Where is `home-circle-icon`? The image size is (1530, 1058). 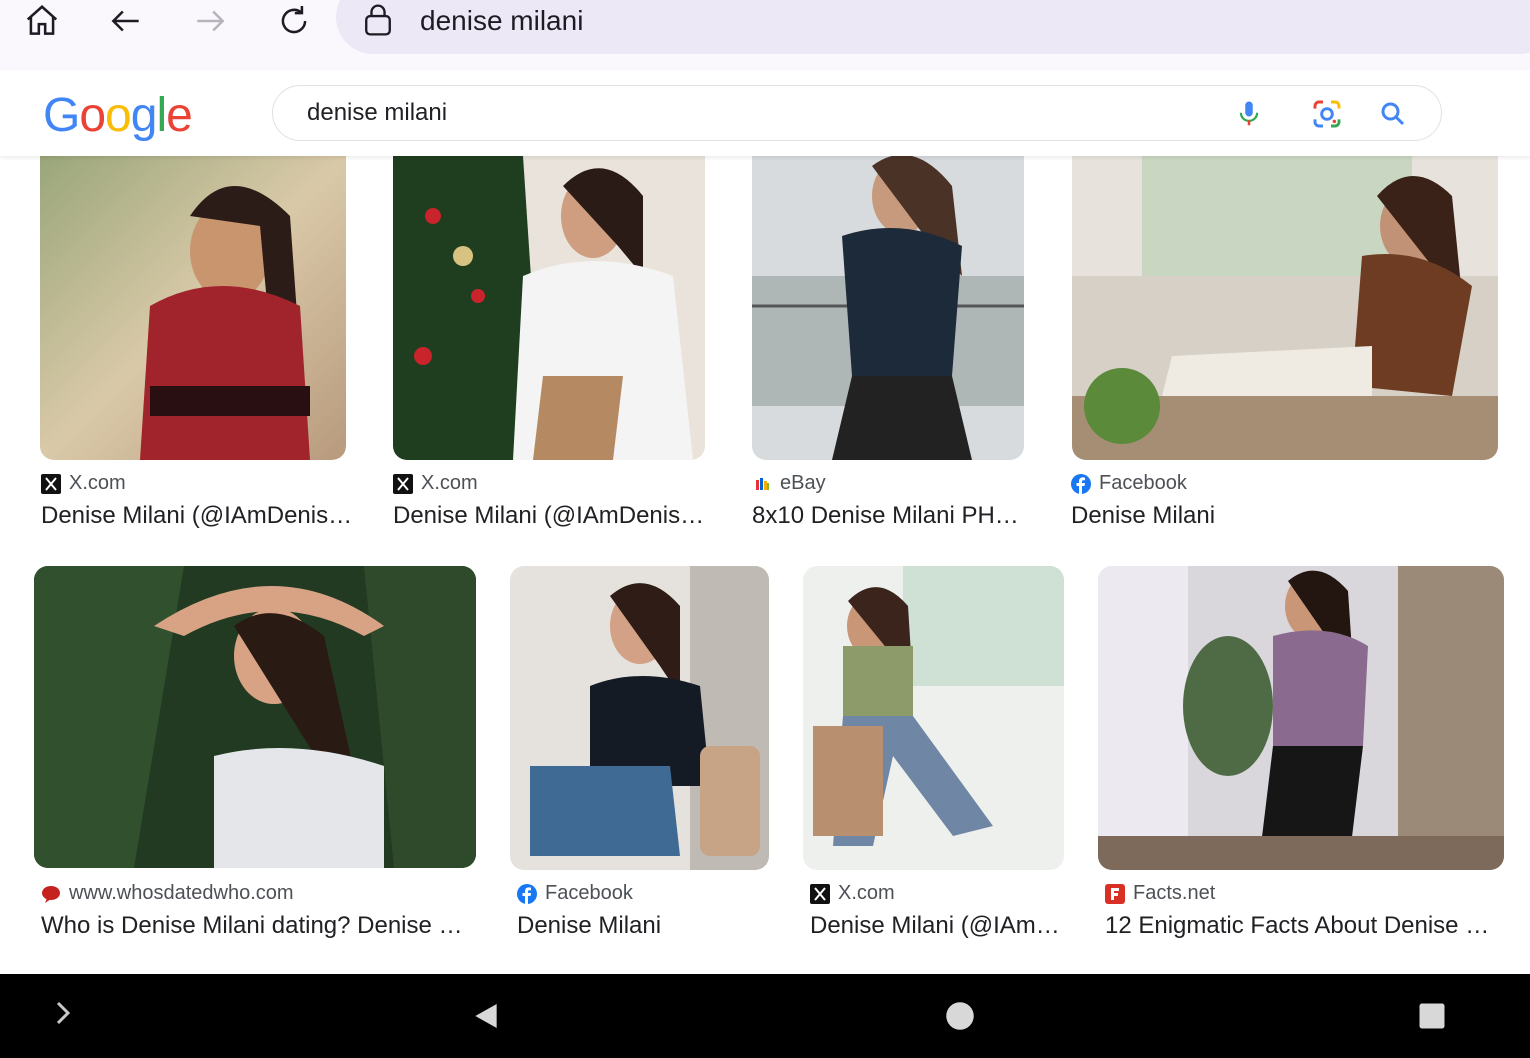
home-circle-icon is located at coordinates (960, 1016).